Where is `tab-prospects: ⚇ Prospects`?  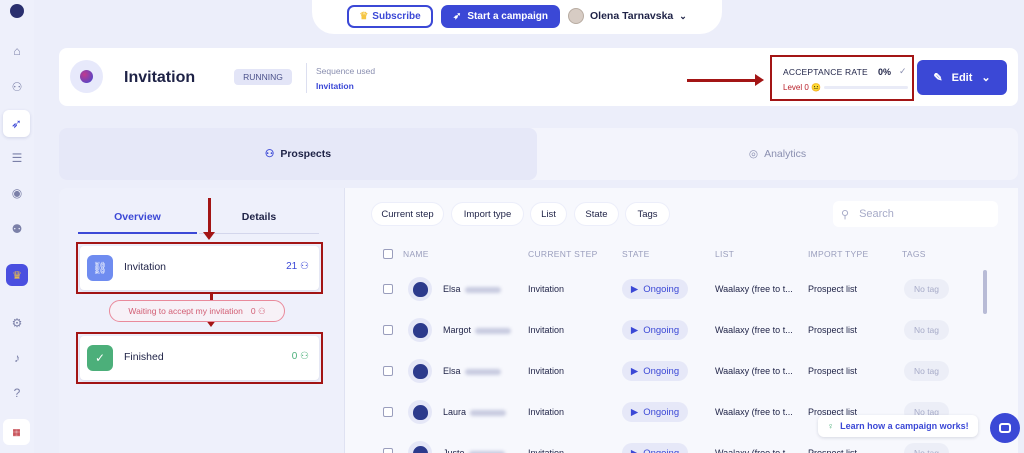
tab-prospects: ⚇ Prospects is located at coordinates (298, 154).